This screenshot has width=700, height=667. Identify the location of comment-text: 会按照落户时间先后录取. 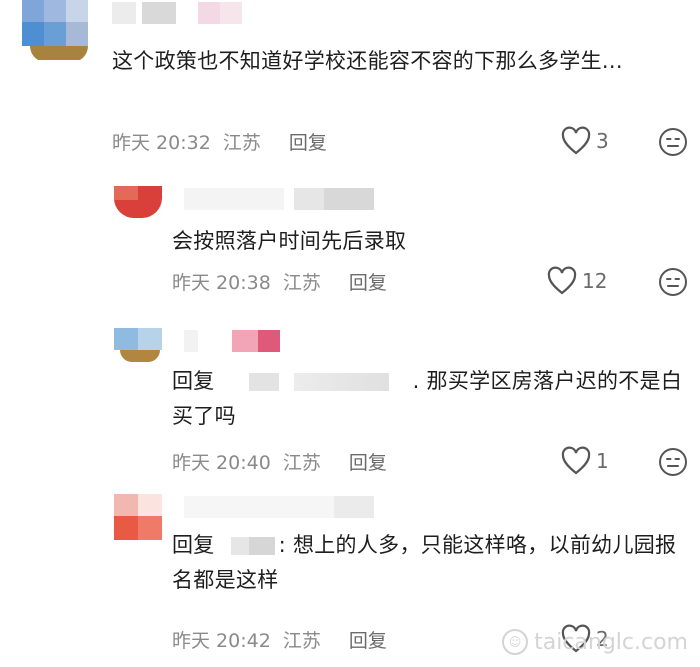
(289, 241).